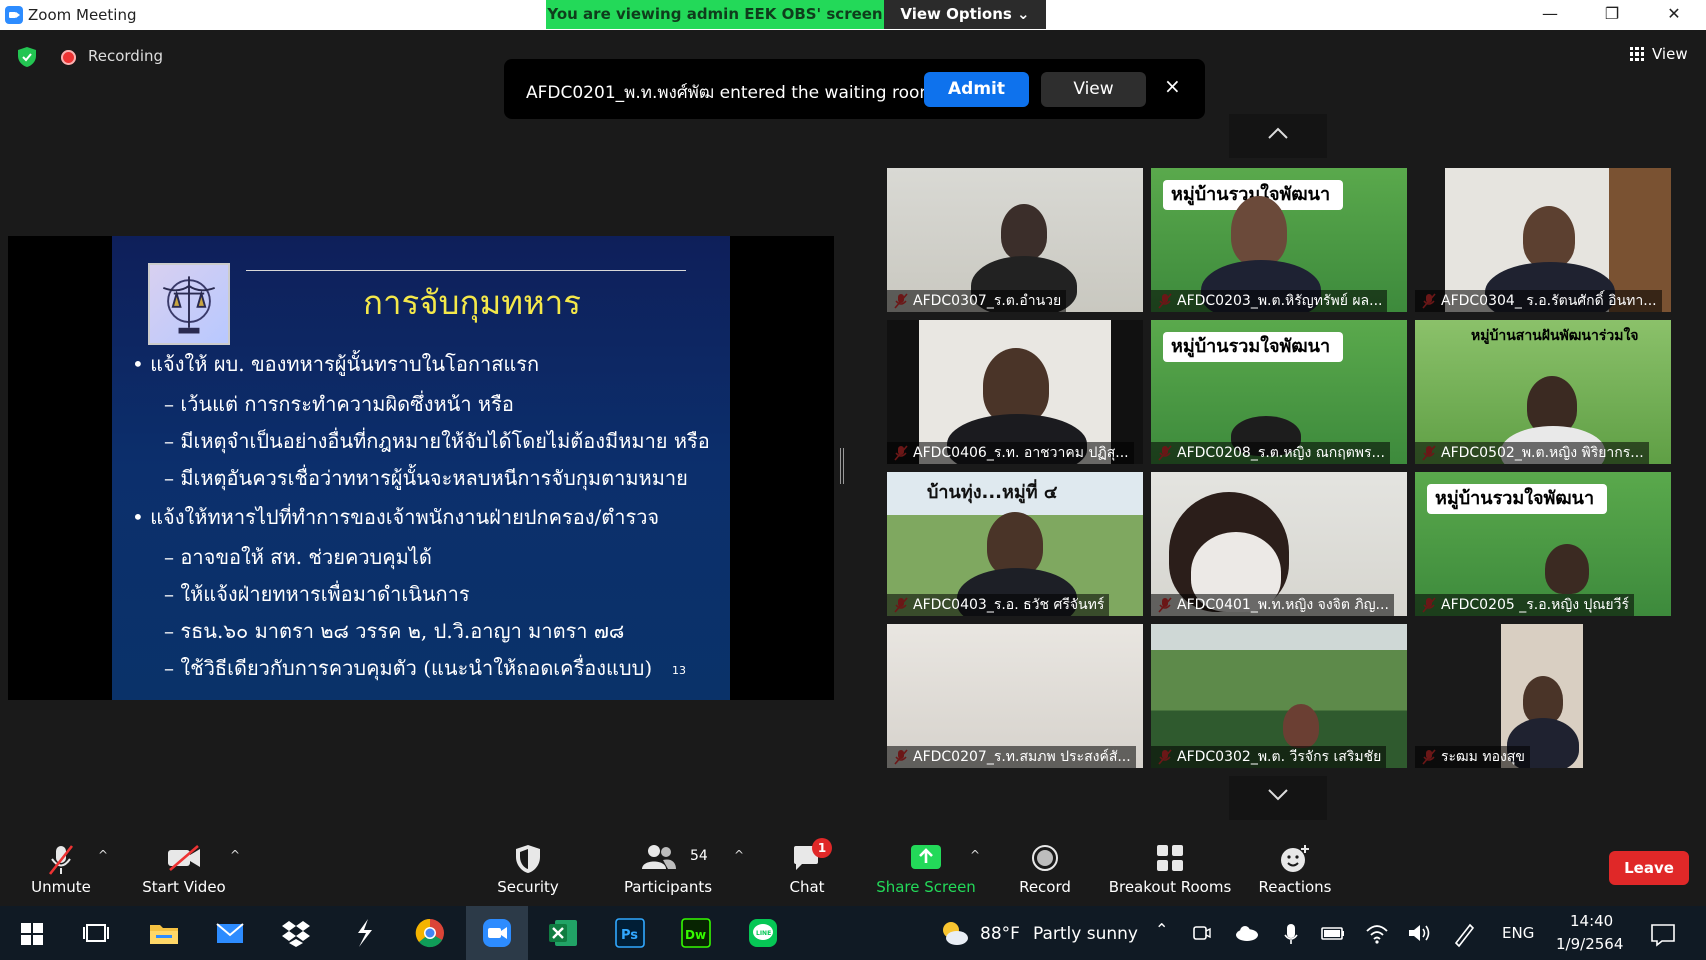 This screenshot has width=1706, height=960. What do you see at coordinates (1333, 933) in the screenshot?
I see `battery-icon` at bounding box center [1333, 933].